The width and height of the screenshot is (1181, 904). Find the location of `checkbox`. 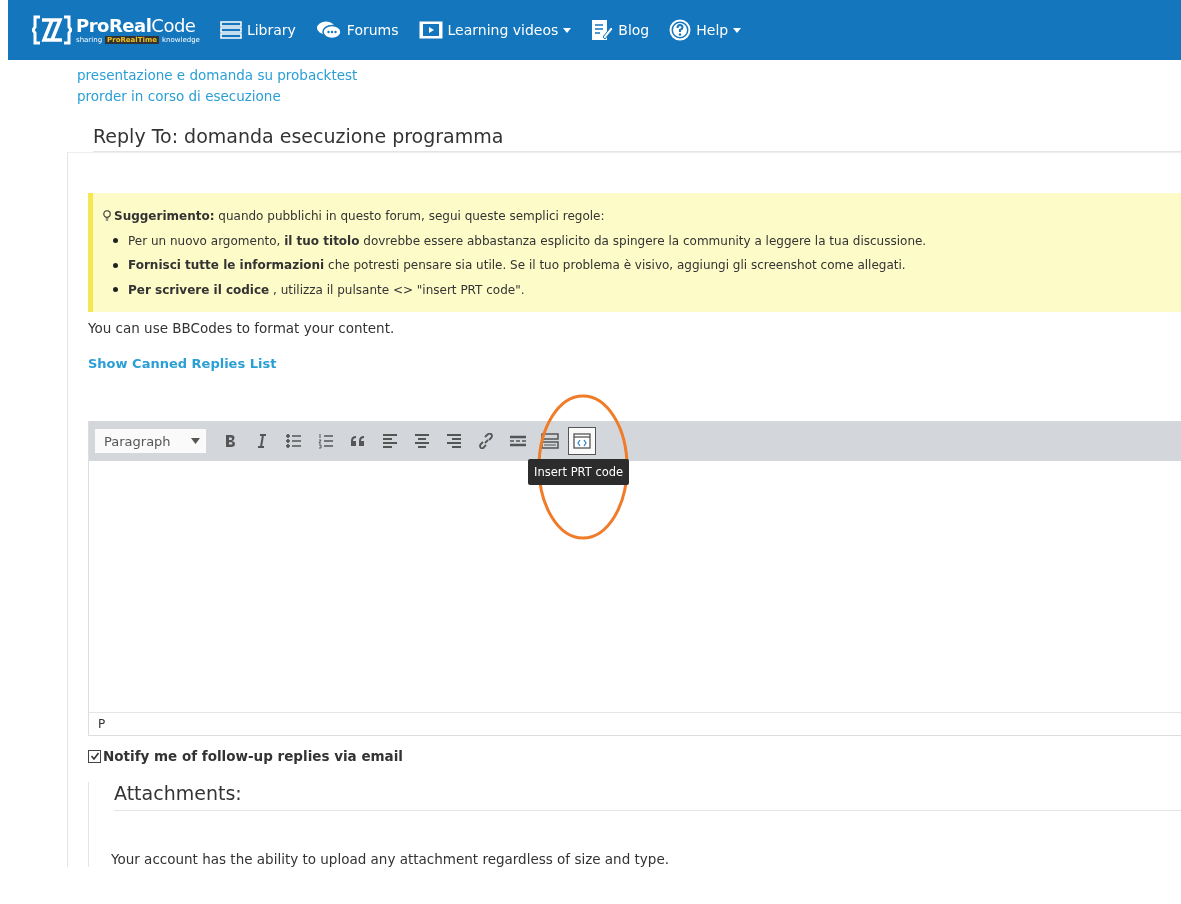

checkbox is located at coordinates (94, 756).